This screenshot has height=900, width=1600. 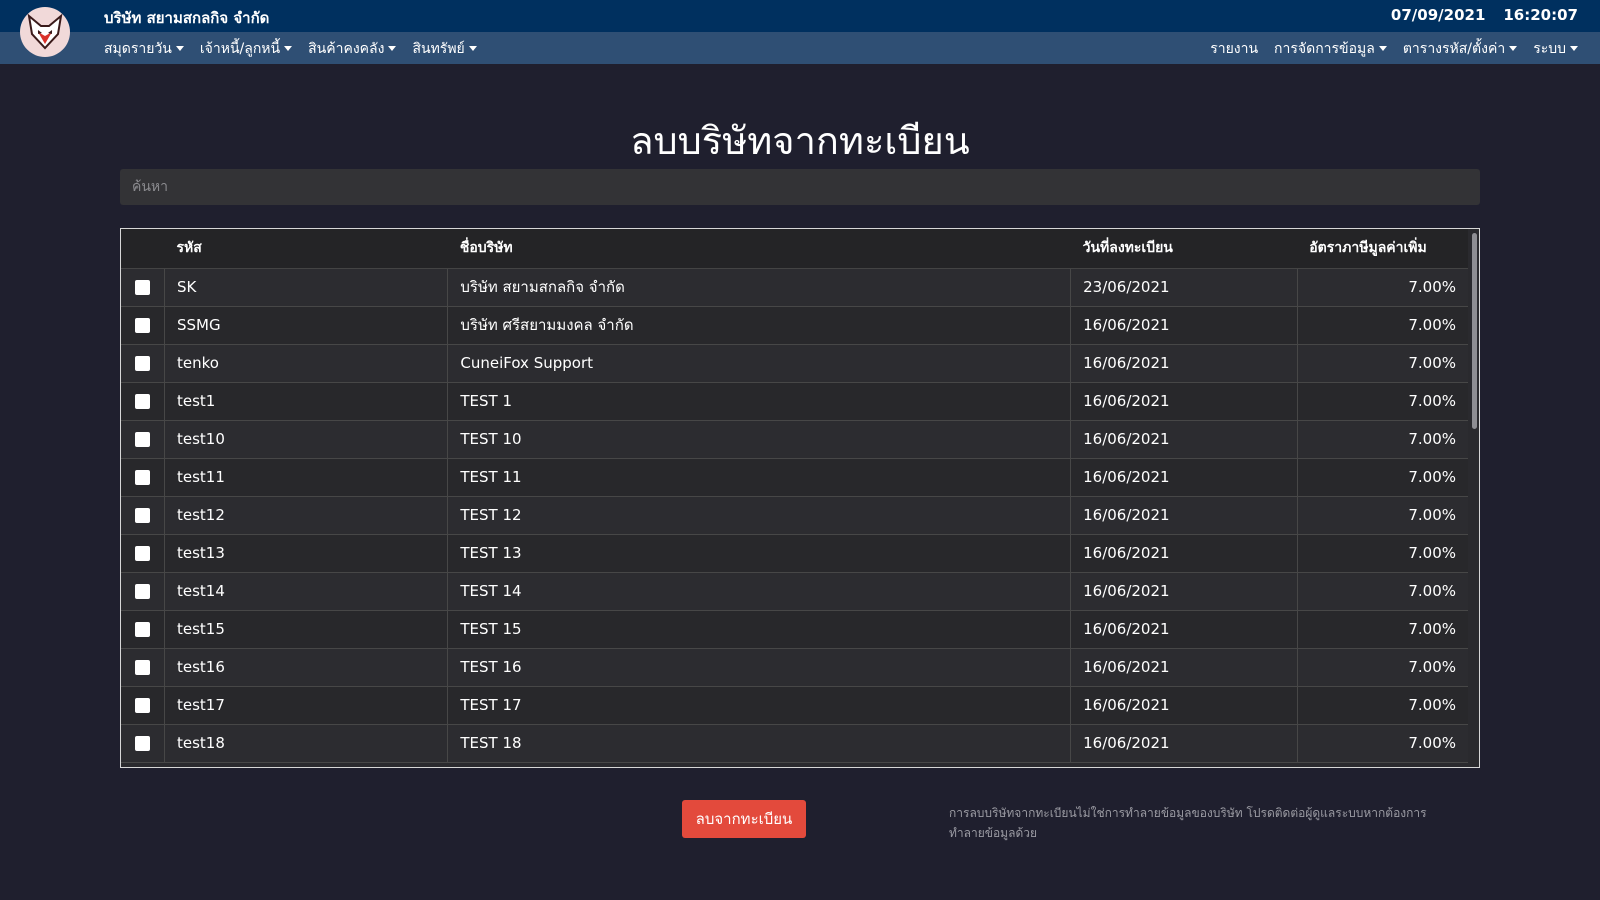 I want to click on nav-item-left-2: สินค้าคงคลัง, so click(x=352, y=49).